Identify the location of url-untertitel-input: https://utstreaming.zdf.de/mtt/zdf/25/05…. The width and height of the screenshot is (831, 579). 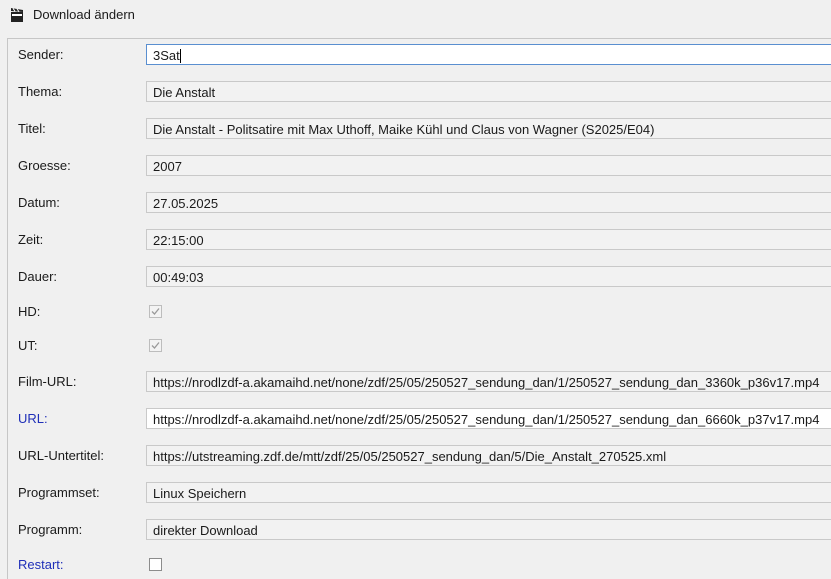
(488, 455).